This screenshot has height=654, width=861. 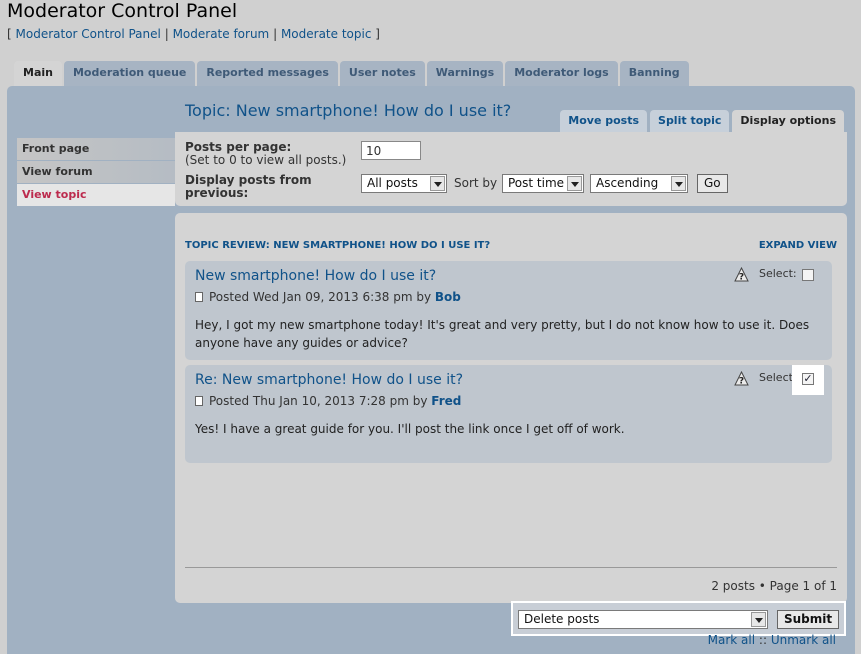 What do you see at coordinates (267, 73) in the screenshot?
I see `tab-reported-messages: Reported messages` at bounding box center [267, 73].